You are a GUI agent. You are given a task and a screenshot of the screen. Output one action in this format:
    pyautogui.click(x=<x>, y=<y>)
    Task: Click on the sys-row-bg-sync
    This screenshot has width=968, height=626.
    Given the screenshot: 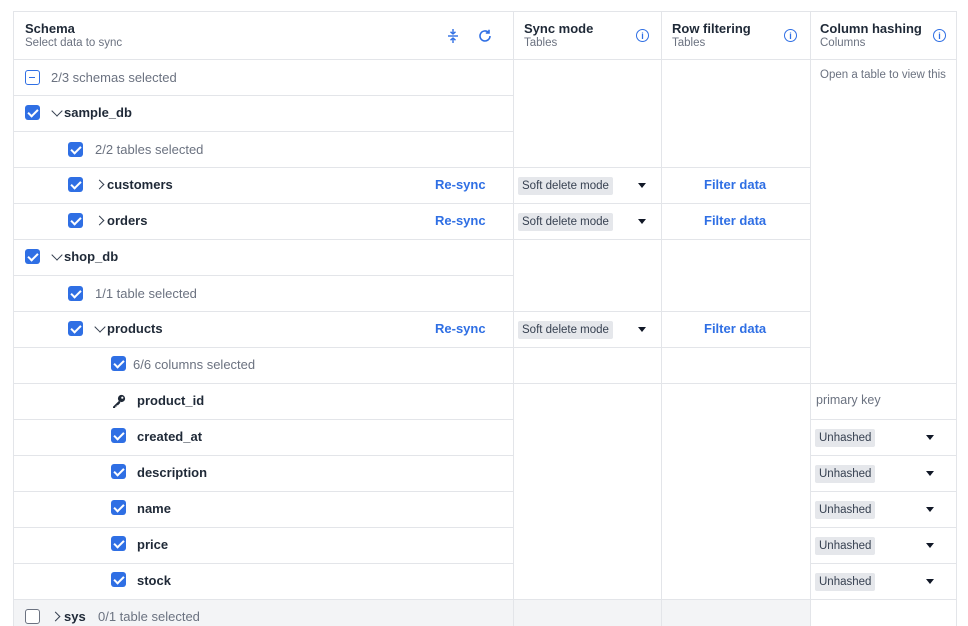 What is the action you would take?
    pyautogui.click(x=587, y=613)
    